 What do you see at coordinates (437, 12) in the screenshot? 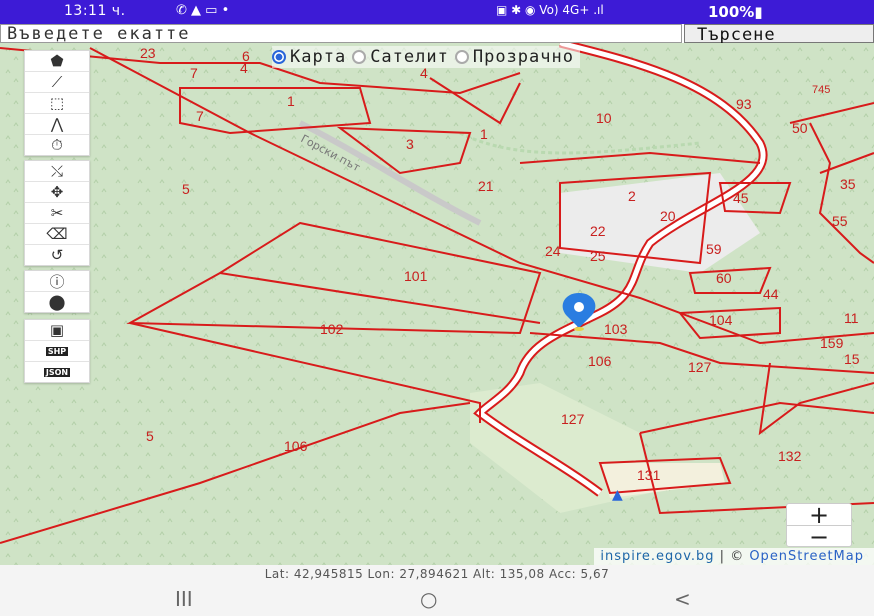
I see `status-bar: 13:11 ч. ✆ ▲ ▭ • ▣ ✱ ◉ Vo) 4G+ .ıl 100%▮` at bounding box center [437, 12].